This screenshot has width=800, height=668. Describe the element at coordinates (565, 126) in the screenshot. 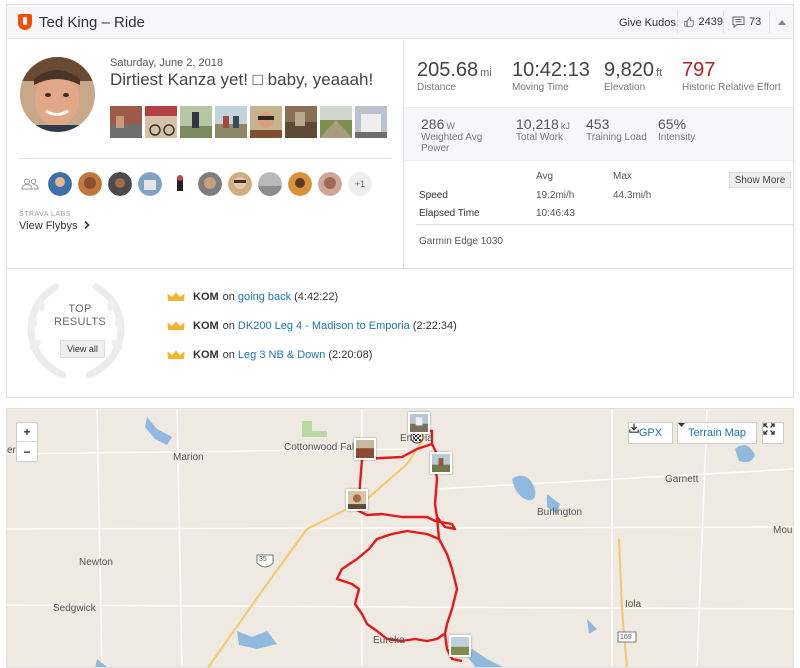

I see `total-work-unit: kJ` at that location.